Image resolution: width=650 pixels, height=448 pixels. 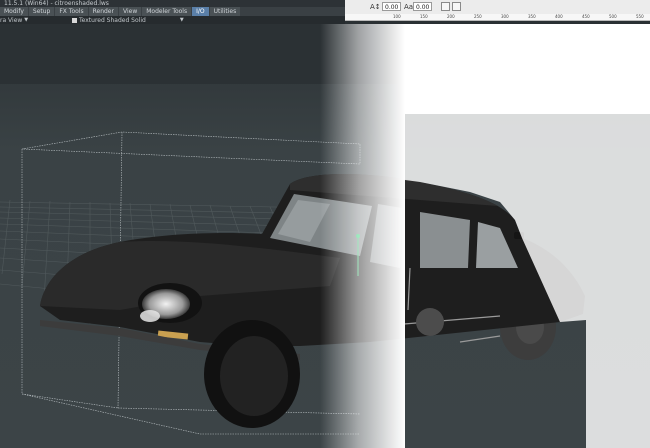 I want to click on horizontal-ruler: 100 150 200 250 300 350 400 450 500 550, so click(x=497, y=17).